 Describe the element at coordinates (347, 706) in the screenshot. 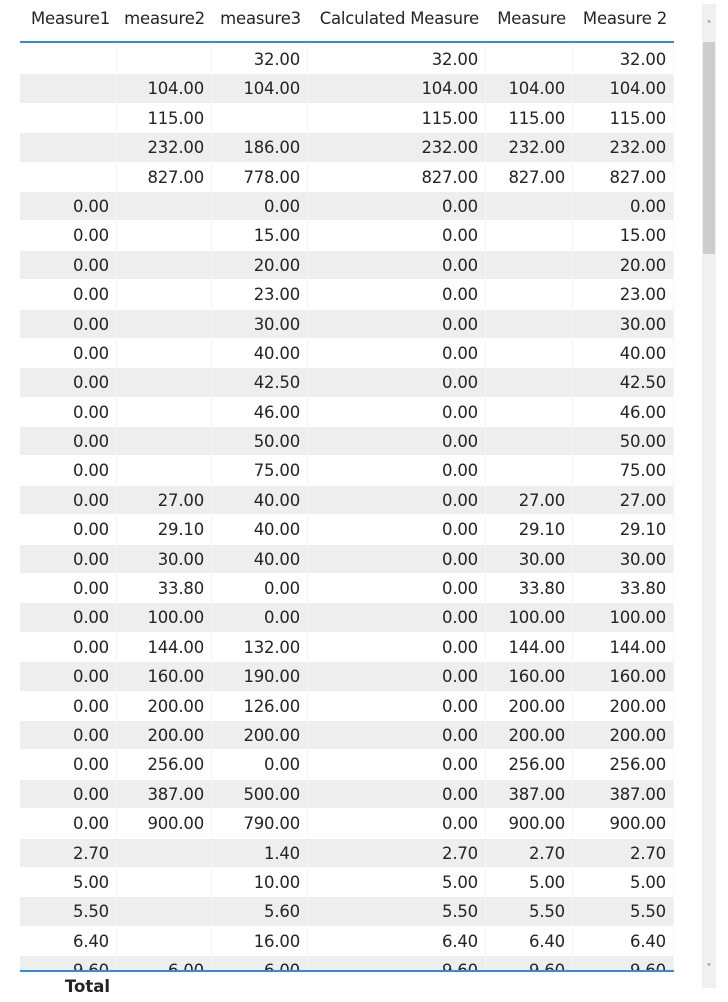

I see `table-row: 0.00 200.00 126.00 0.00 200.00 200.00` at that location.